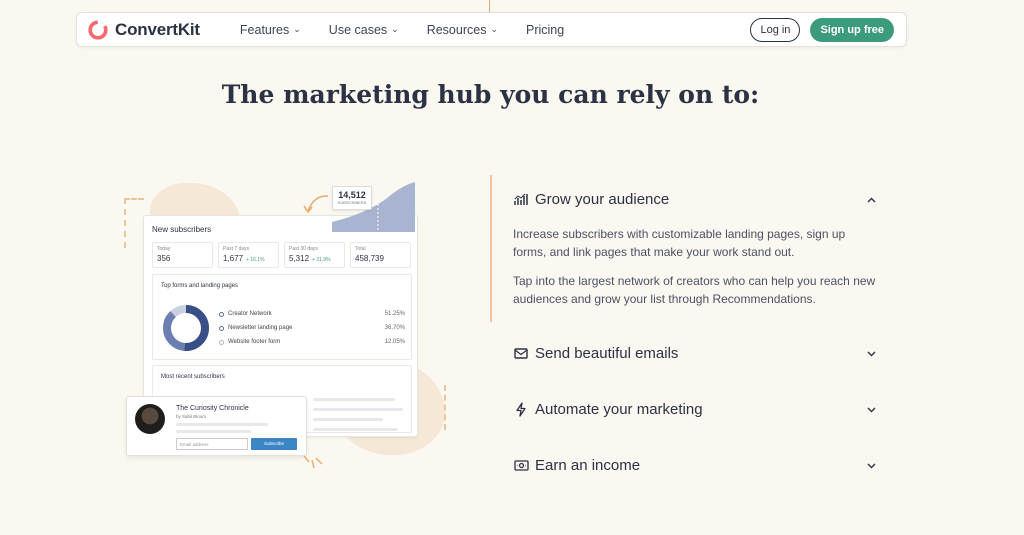 The width and height of the screenshot is (1024, 535). Describe the element at coordinates (200, 286) in the screenshot. I see `panel-title: Top forms and landing pages` at that location.